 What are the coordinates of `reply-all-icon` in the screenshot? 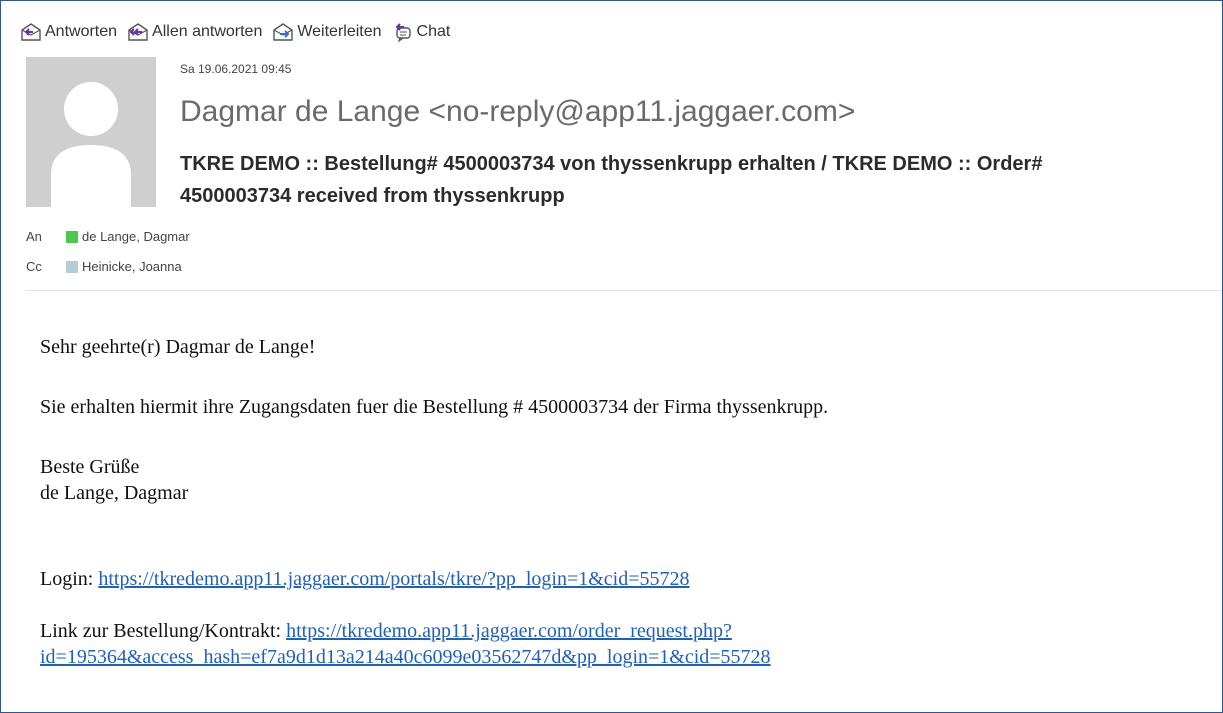 It's located at (138, 32).